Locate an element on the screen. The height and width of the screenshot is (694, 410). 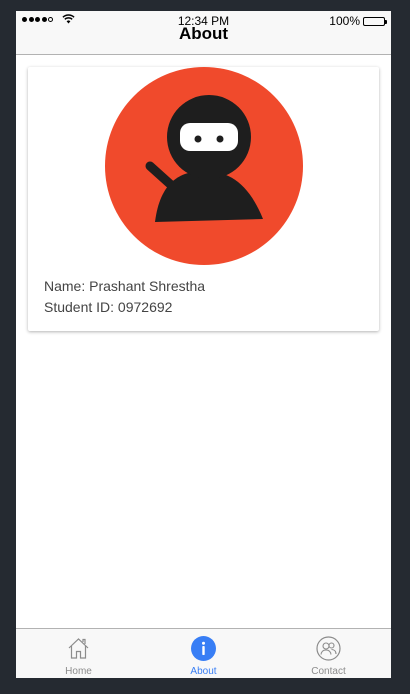
student-name: Name: Prashant Shrestha is located at coordinates (125, 286).